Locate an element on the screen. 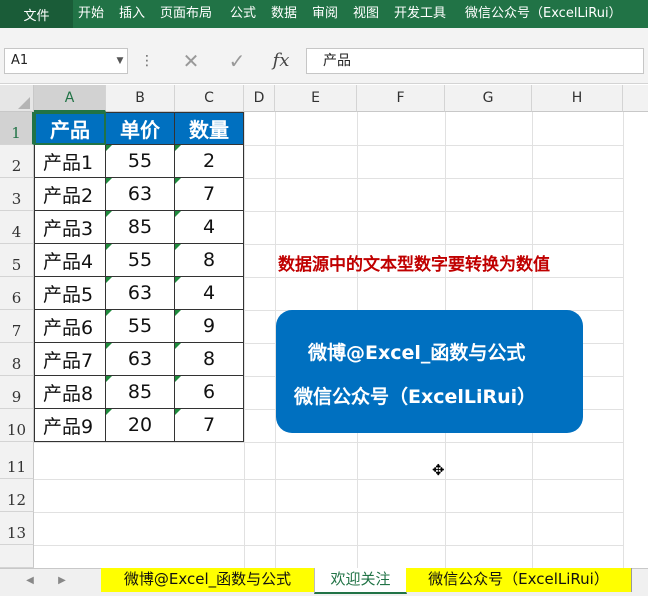  sheet-tab-weibo: 微博@Excel_函数与公式 is located at coordinates (208, 580).